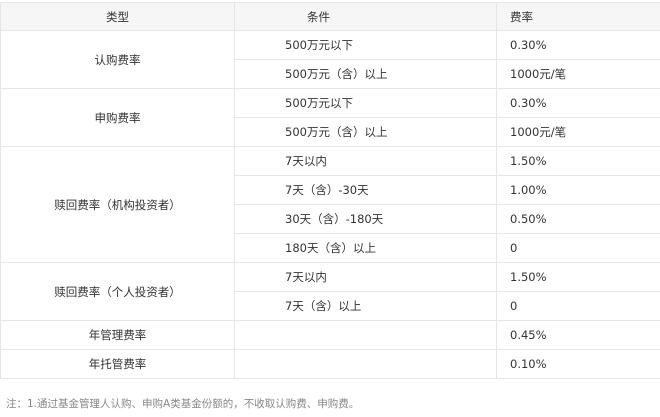 The image size is (660, 417). Describe the element at coordinates (117, 204) in the screenshot. I see `fee-type-redemption-institutional: 赎回费率（机构投资者）` at that location.